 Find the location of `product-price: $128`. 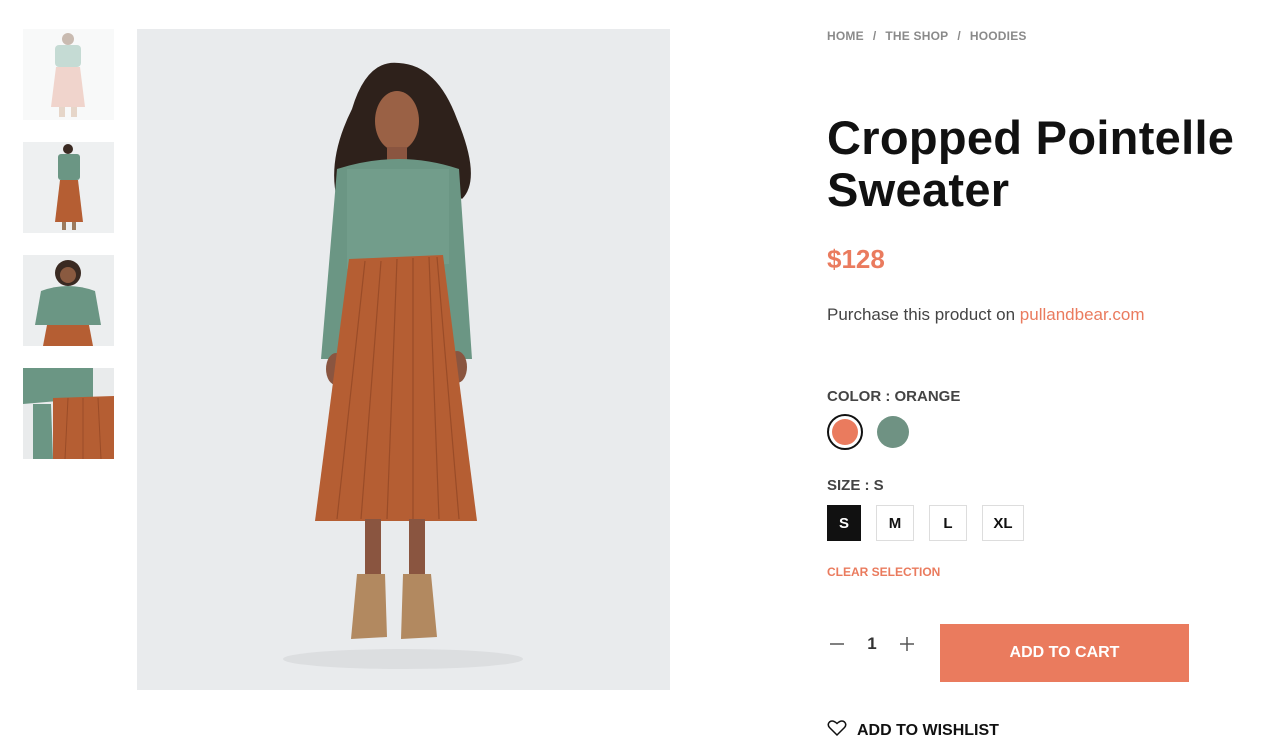

product-price: $128 is located at coordinates (856, 259).